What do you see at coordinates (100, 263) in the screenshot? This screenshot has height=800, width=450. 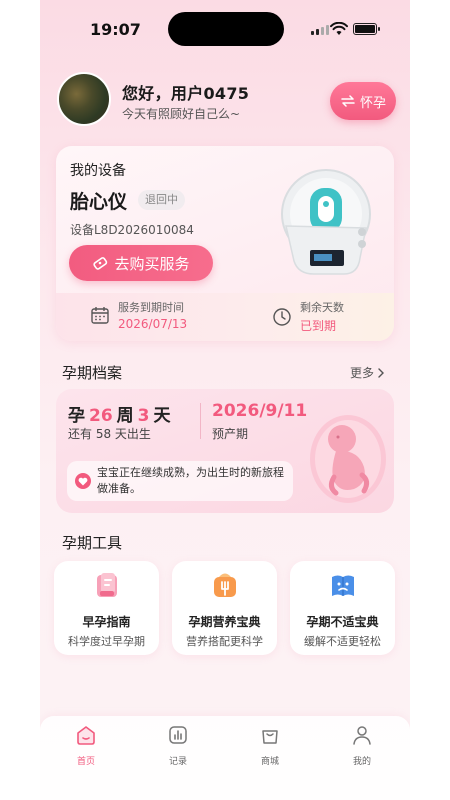 I see `ticket-icon` at bounding box center [100, 263].